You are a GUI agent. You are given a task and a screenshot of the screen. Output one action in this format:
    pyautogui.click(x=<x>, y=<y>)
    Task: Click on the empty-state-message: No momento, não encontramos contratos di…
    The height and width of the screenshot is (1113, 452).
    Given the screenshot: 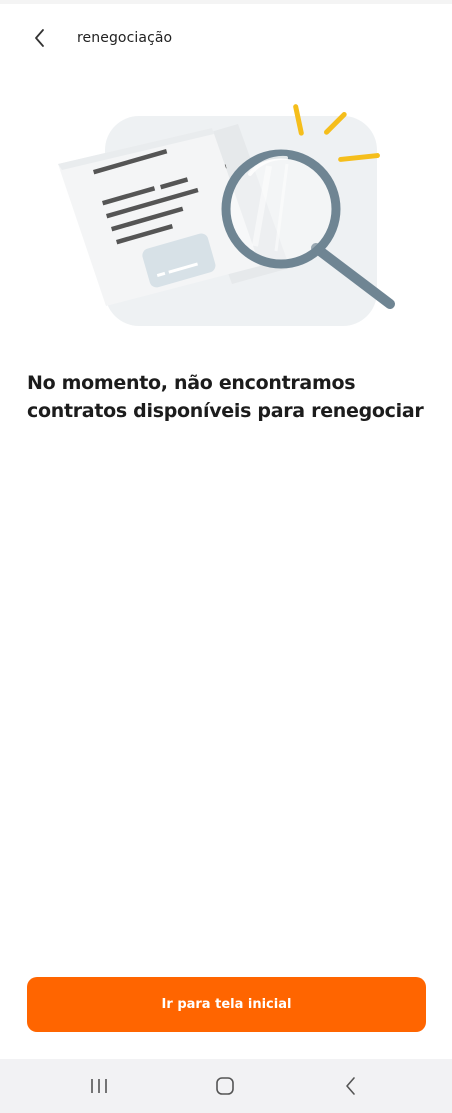 What is the action you would take?
    pyautogui.click(x=225, y=397)
    